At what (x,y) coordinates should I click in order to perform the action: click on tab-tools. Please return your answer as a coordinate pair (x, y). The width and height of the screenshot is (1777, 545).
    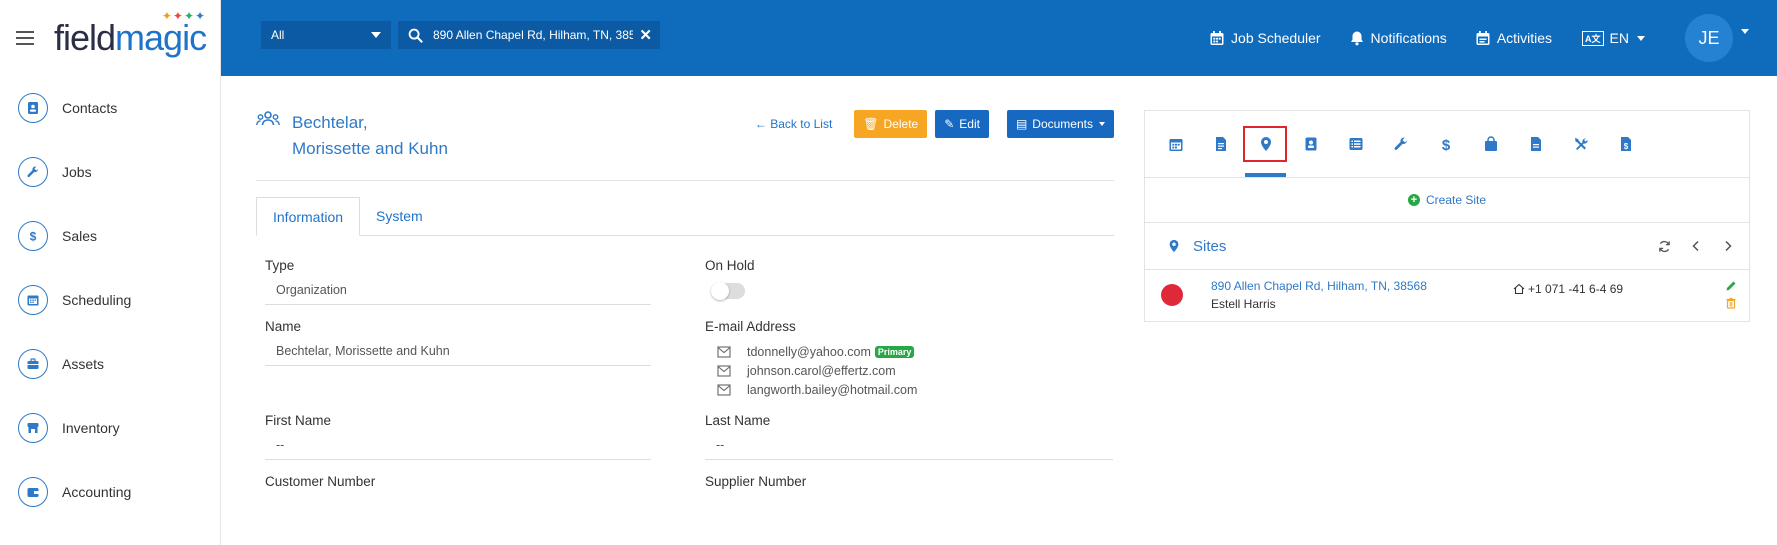
    Looking at the image, I should click on (1580, 144).